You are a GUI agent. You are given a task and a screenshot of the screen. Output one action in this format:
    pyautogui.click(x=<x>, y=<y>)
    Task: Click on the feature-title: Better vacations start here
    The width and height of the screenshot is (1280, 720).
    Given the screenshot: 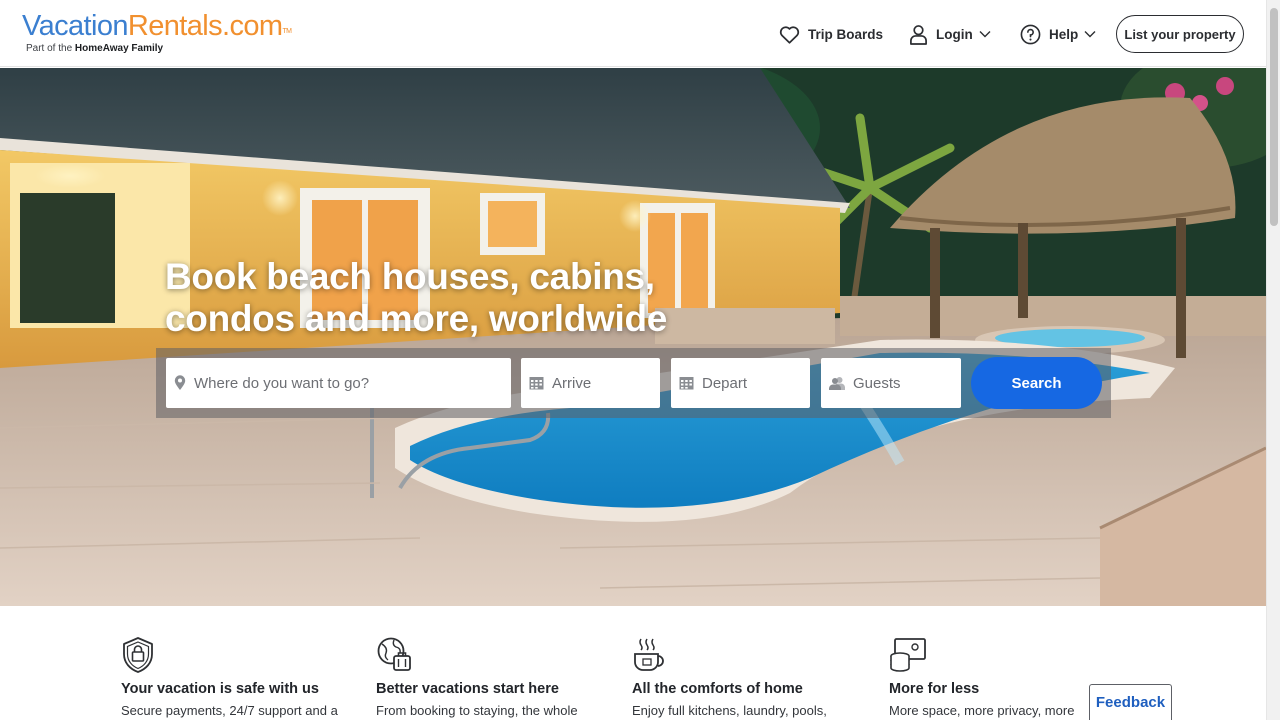 What is the action you would take?
    pyautogui.click(x=467, y=689)
    